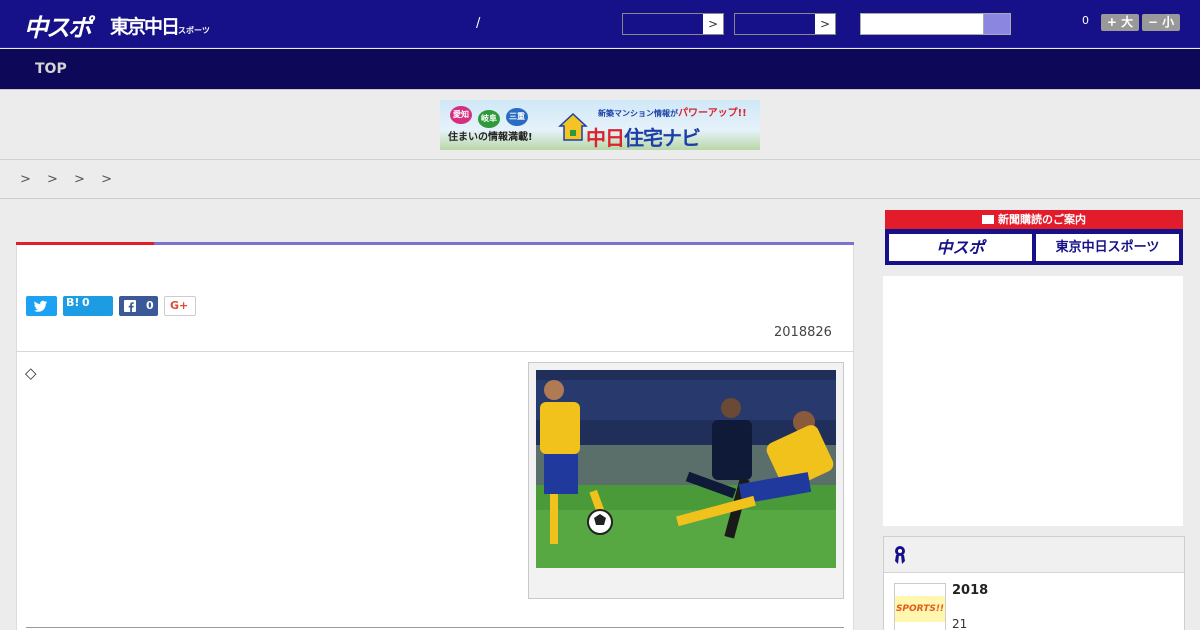  I want to click on ranking-header, so click(1034, 555).